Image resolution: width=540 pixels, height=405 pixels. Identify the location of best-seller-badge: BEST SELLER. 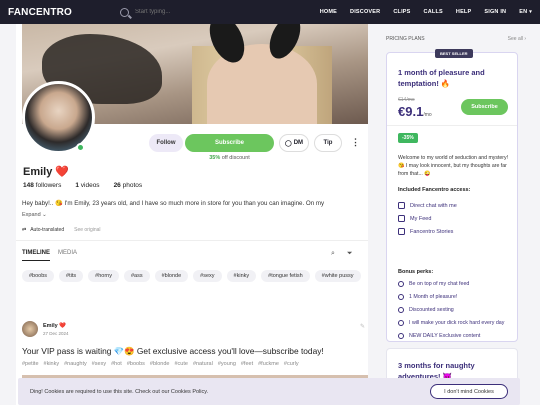
(454, 53).